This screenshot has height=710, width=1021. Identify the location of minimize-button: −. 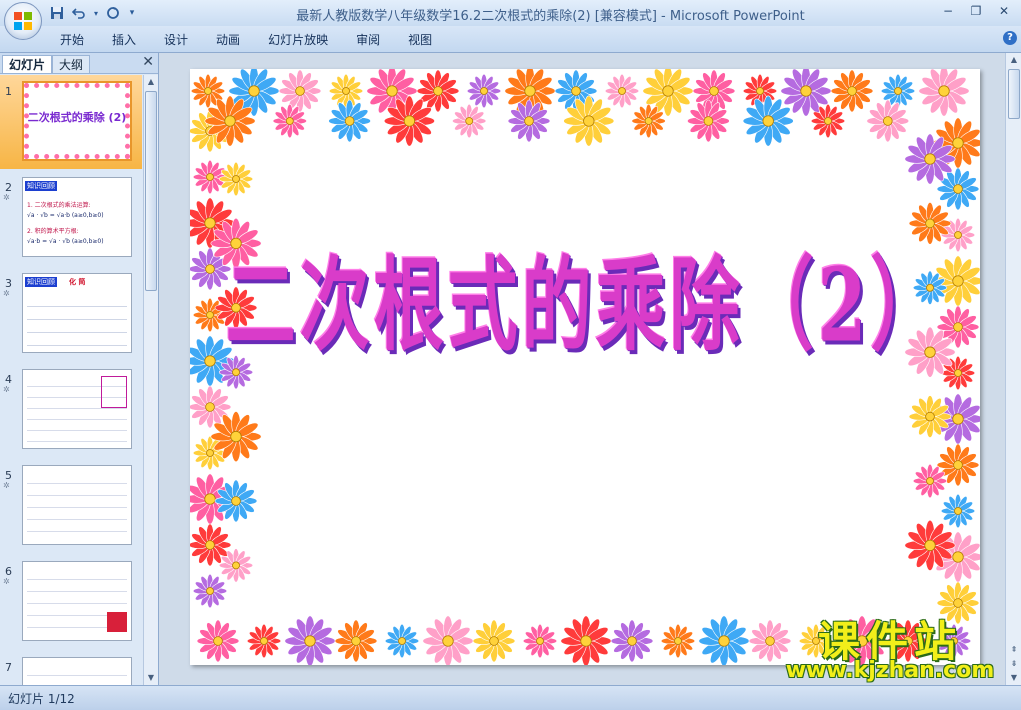
(948, 11).